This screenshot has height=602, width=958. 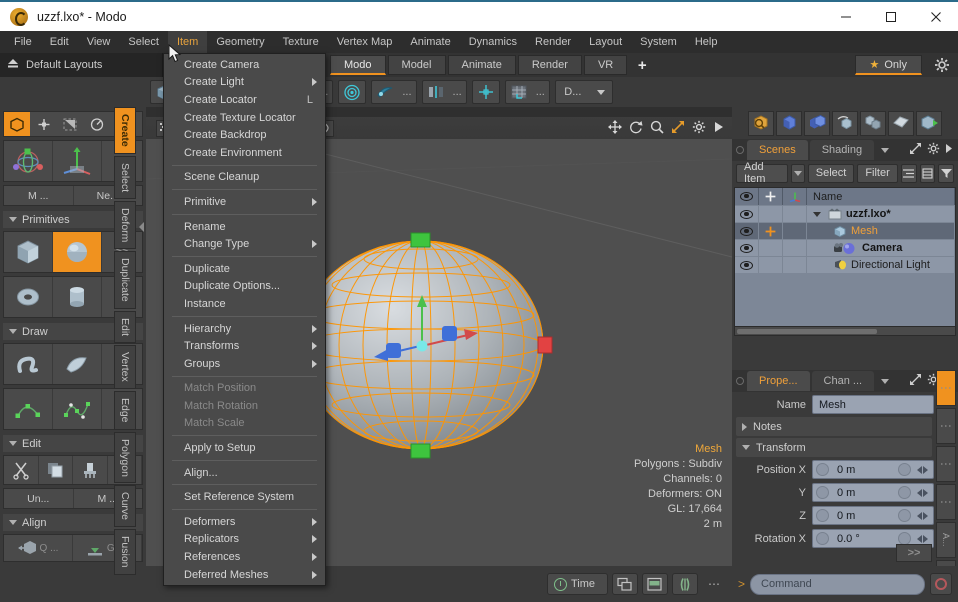 I want to click on panel-menu-icon, so click(x=949, y=150).